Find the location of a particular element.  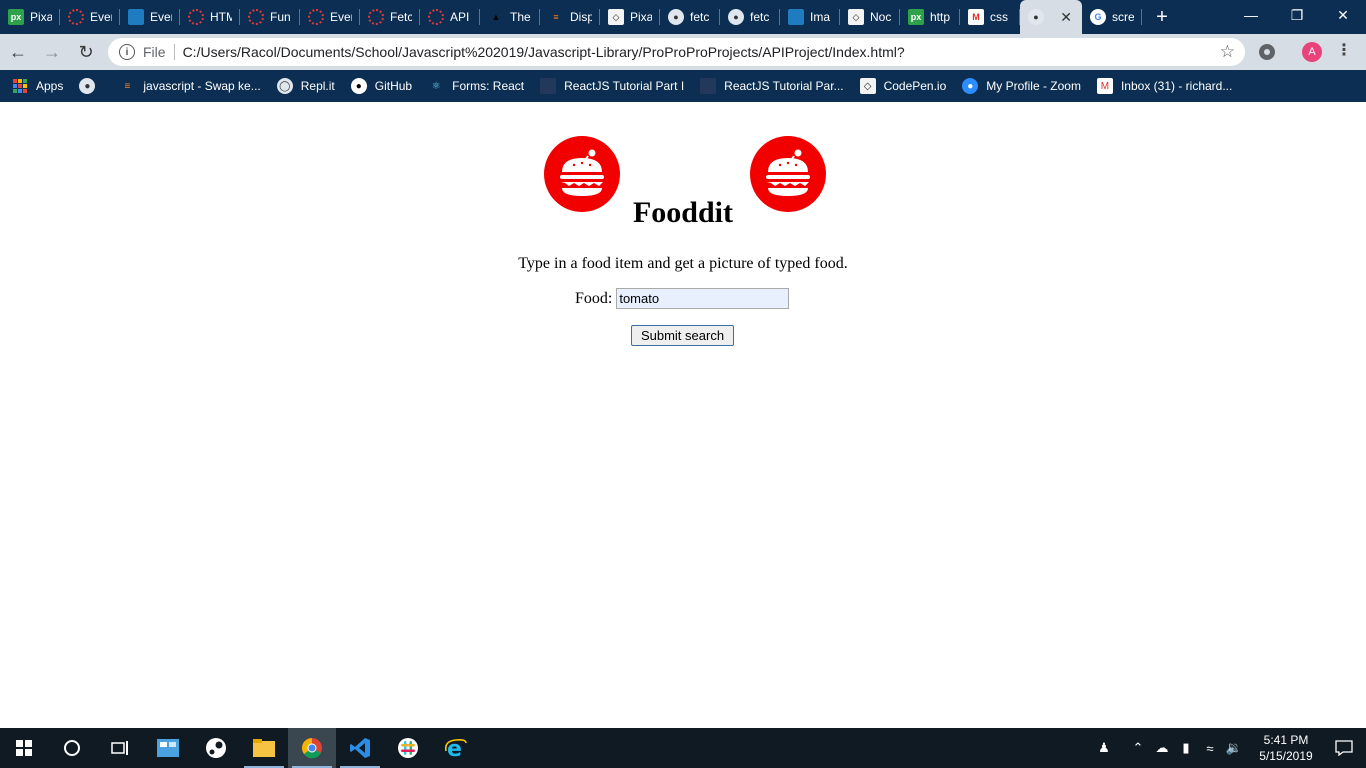

bookmark-item: ⚛ Forms: React is located at coordinates (476, 86).